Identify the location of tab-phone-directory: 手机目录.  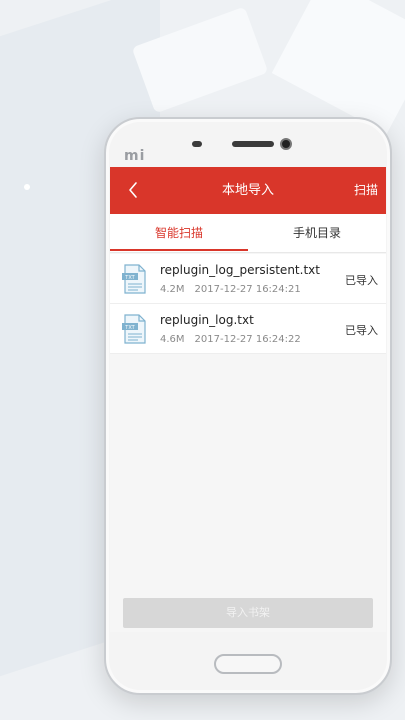
(317, 233).